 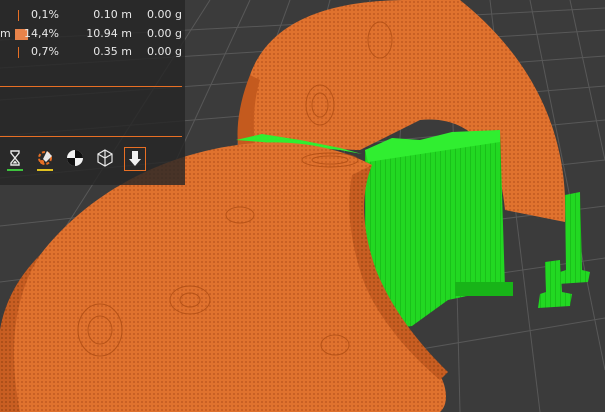 I want to click on extruder-stat-row: 0,7% 0.35 m 0.00 g, so click(x=92, y=53).